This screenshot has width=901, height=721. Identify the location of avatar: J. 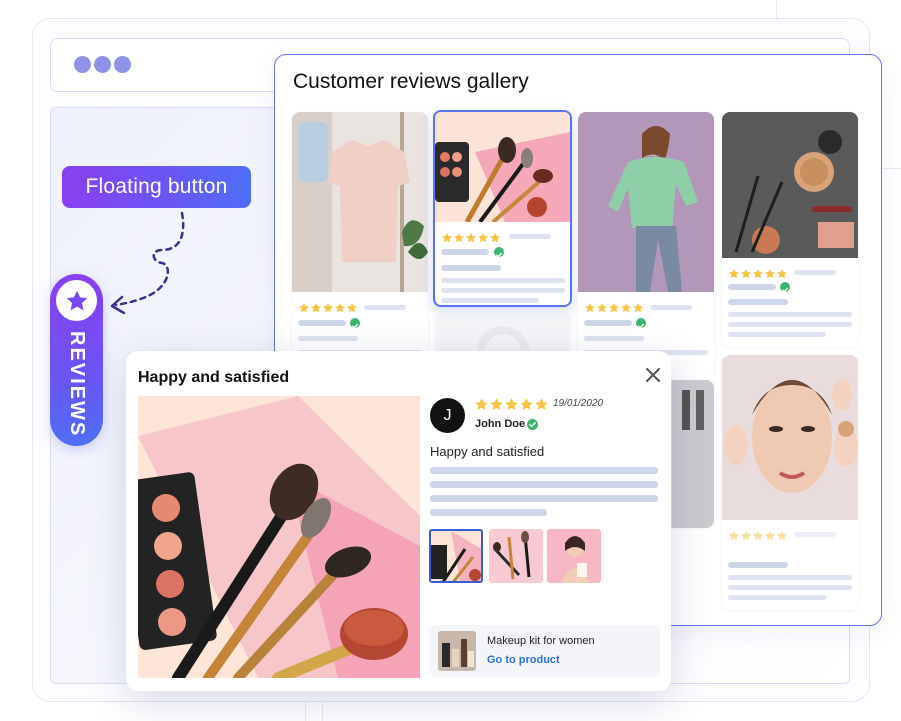
(447, 415).